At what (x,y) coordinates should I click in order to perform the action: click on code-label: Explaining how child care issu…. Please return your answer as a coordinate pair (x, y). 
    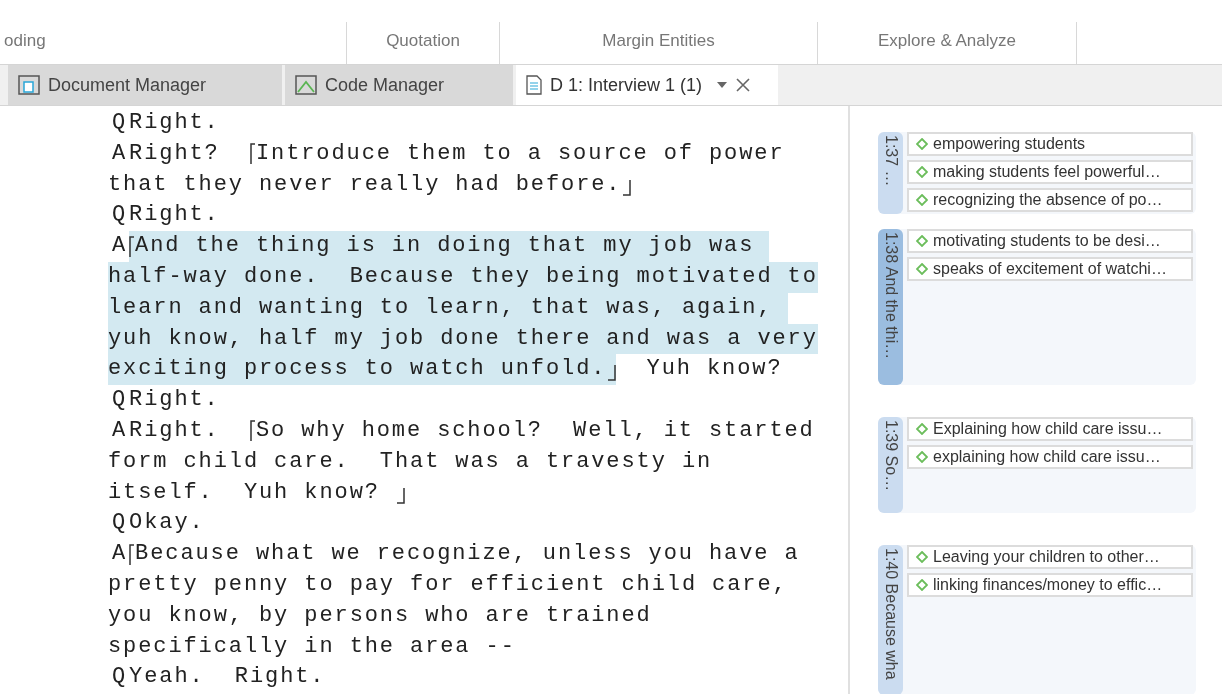
    Looking at the image, I should click on (1048, 429).